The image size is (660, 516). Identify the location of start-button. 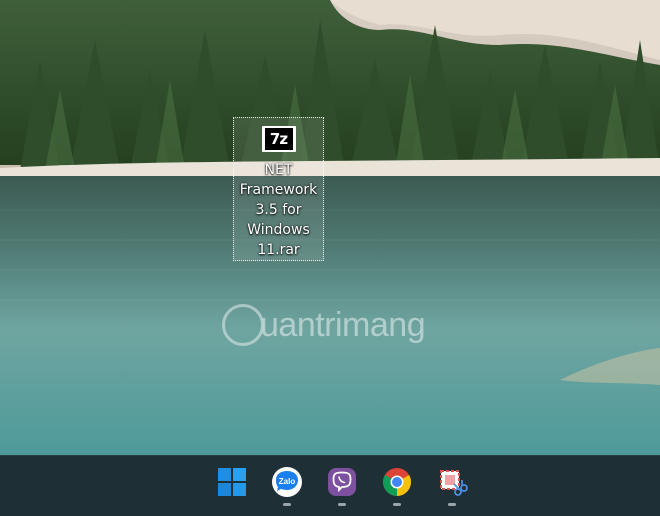
(232, 488).